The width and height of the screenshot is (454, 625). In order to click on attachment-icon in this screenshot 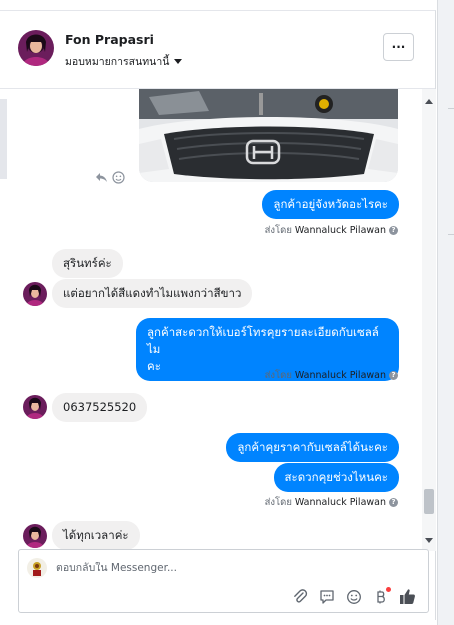, I will do `click(299, 596)`.